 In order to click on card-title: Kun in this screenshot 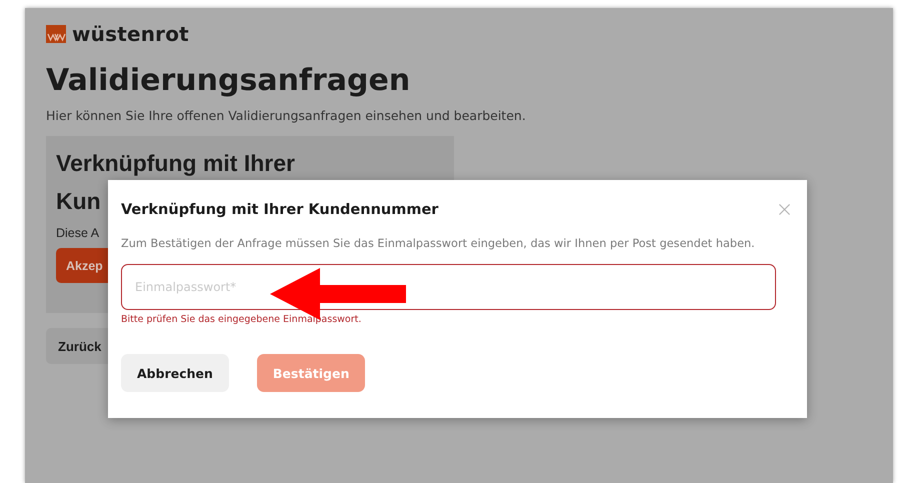, I will do `click(78, 201)`.